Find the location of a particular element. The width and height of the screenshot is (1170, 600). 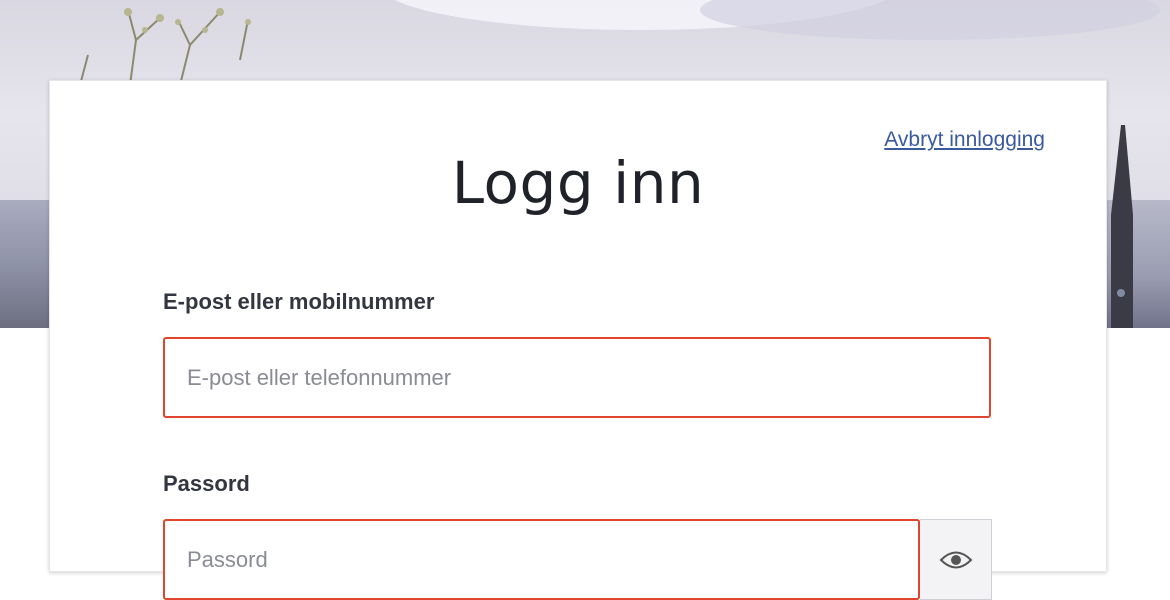

show-password-button is located at coordinates (956, 559).